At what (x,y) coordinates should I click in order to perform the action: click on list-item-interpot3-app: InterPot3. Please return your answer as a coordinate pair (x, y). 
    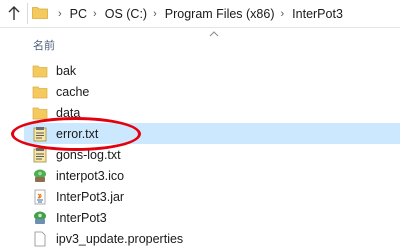
    Looking at the image, I should click on (212, 217).